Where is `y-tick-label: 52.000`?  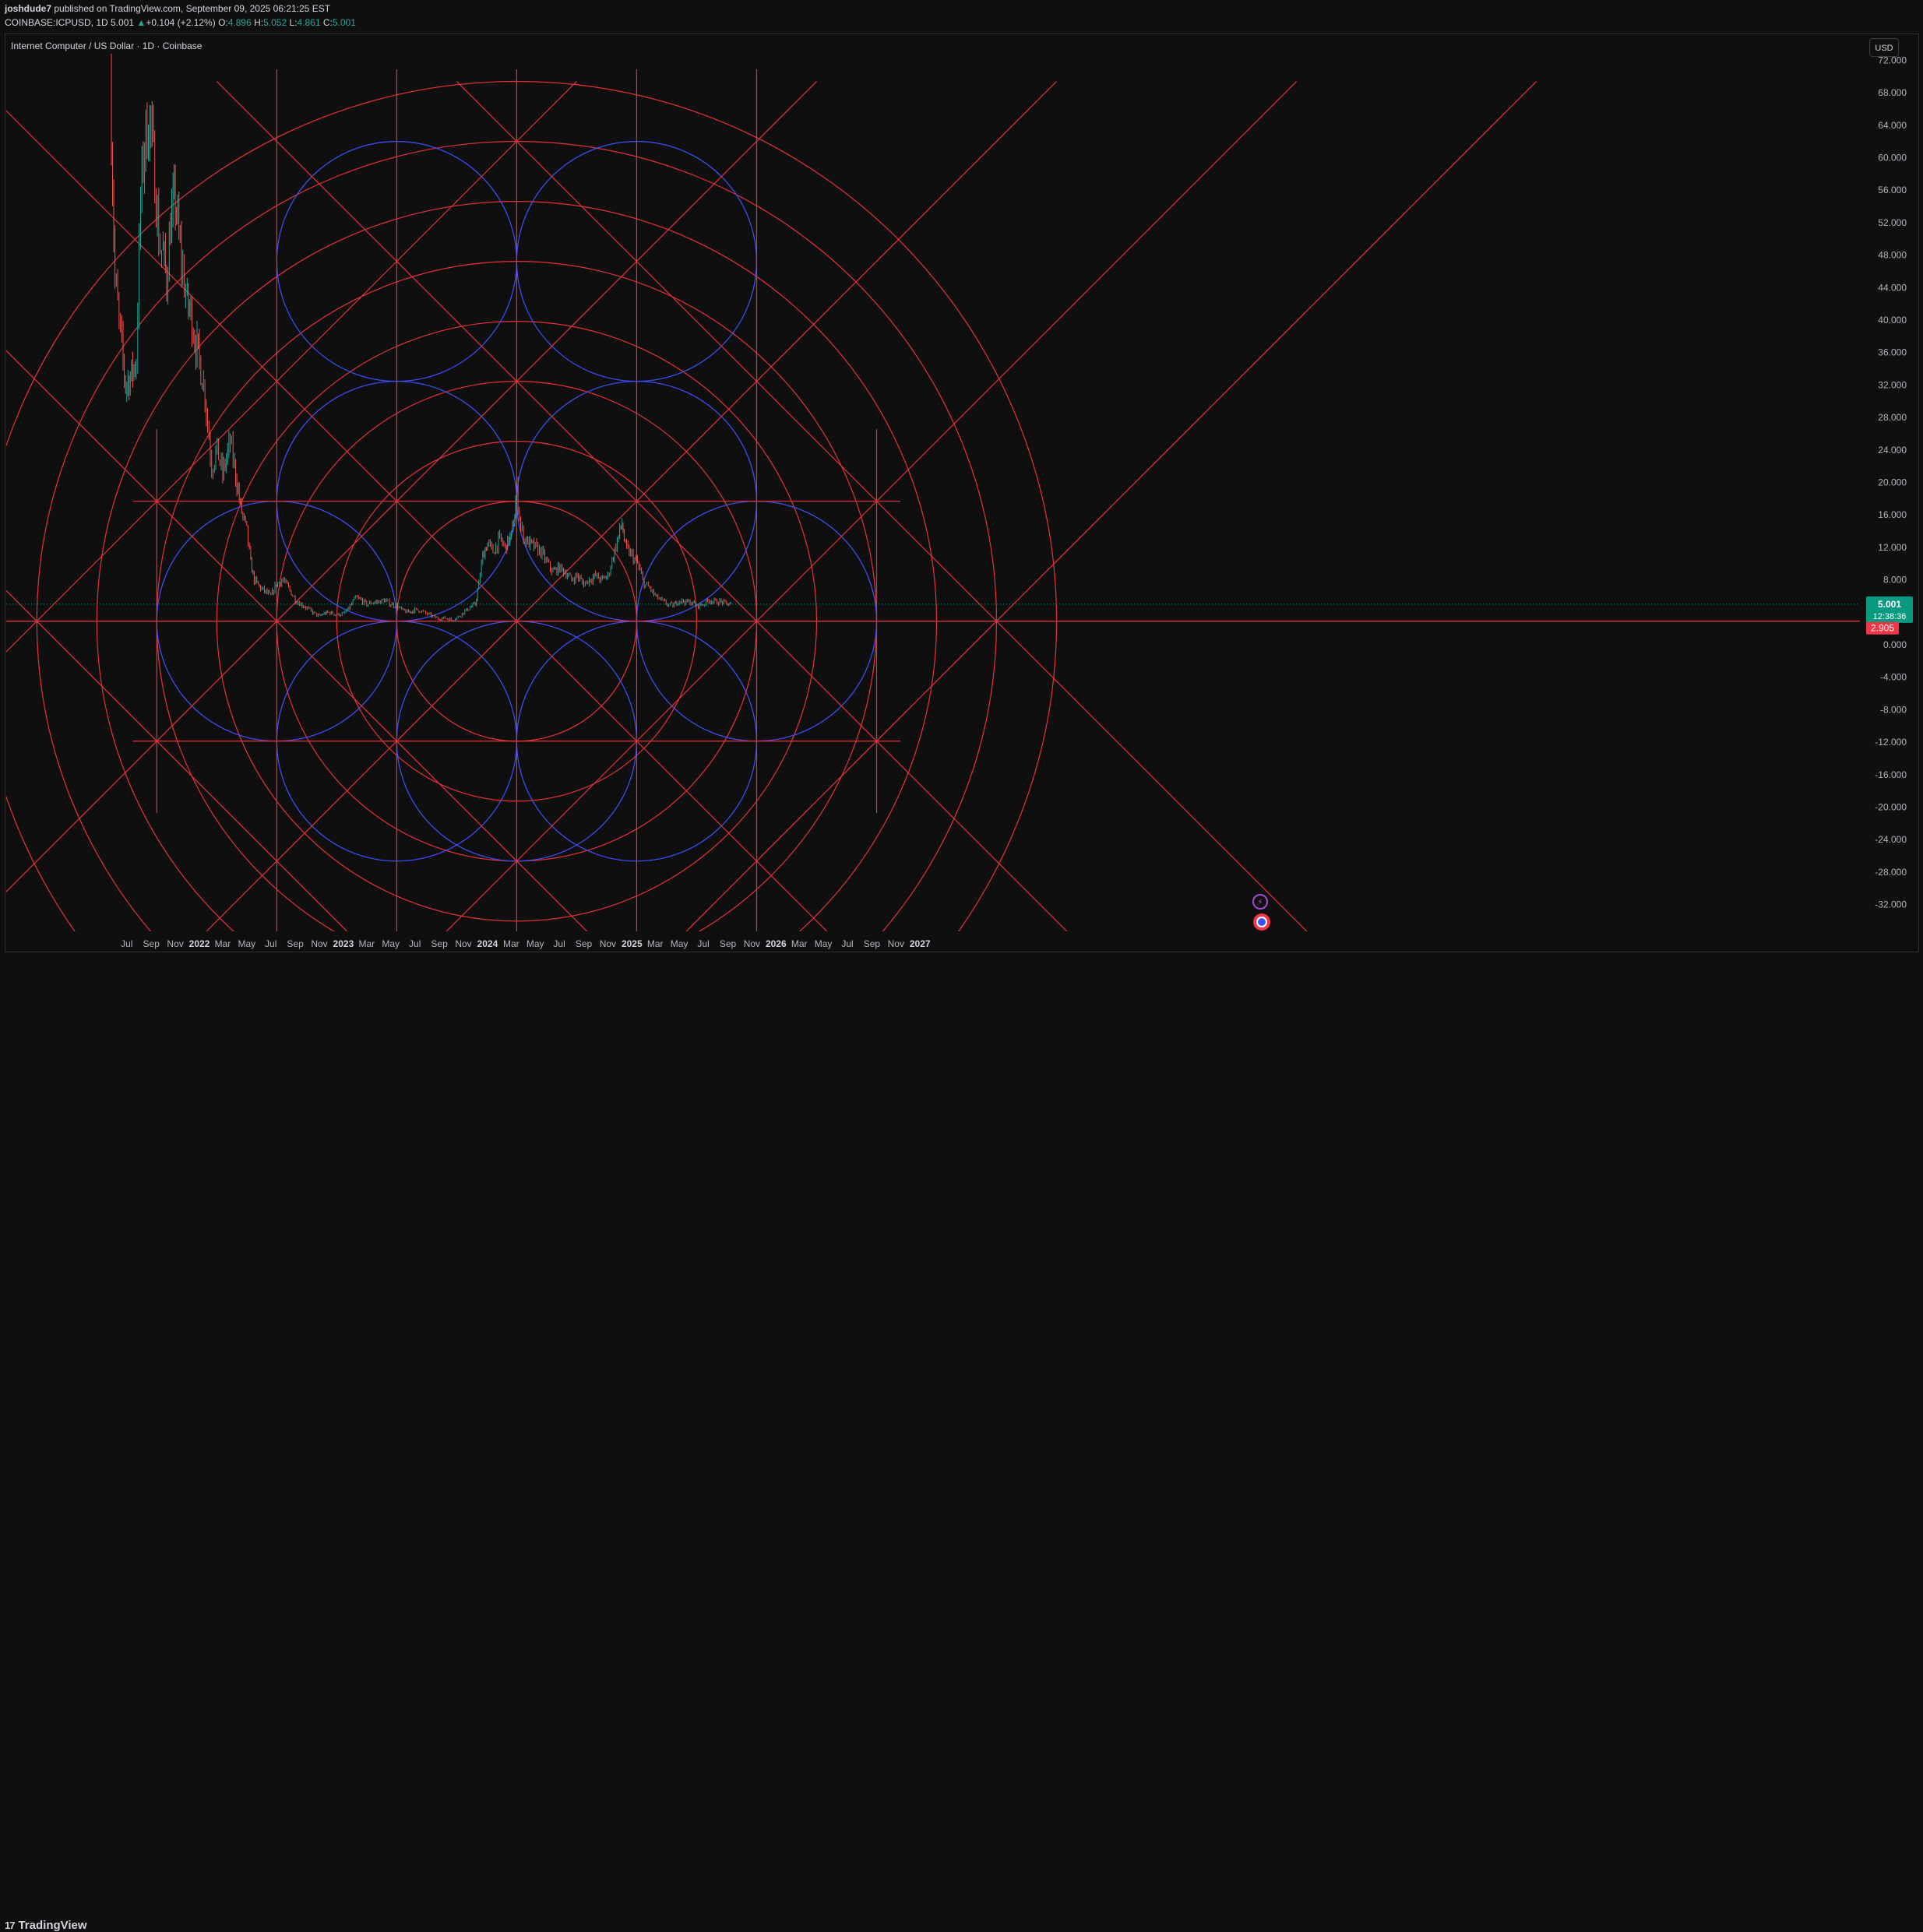 y-tick-label: 52.000 is located at coordinates (1892, 222).